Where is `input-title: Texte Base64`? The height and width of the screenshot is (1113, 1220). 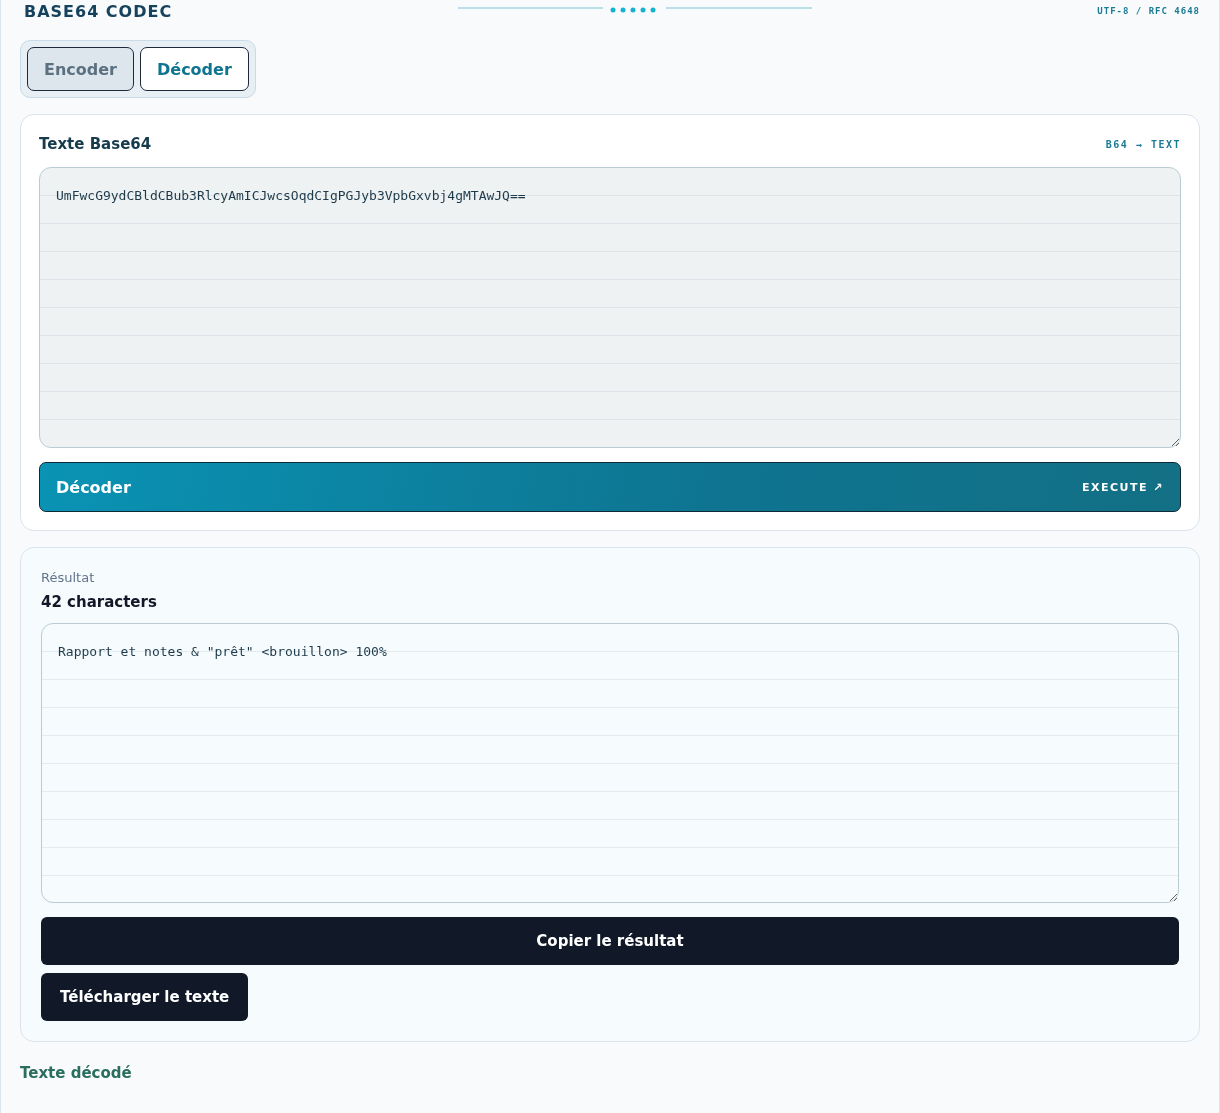 input-title: Texte Base64 is located at coordinates (95, 144).